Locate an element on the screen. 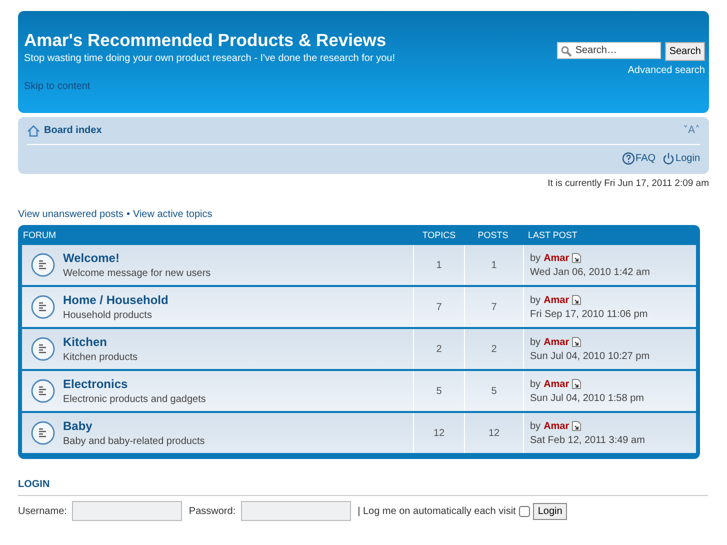 The image size is (727, 545). username-field is located at coordinates (127, 511).